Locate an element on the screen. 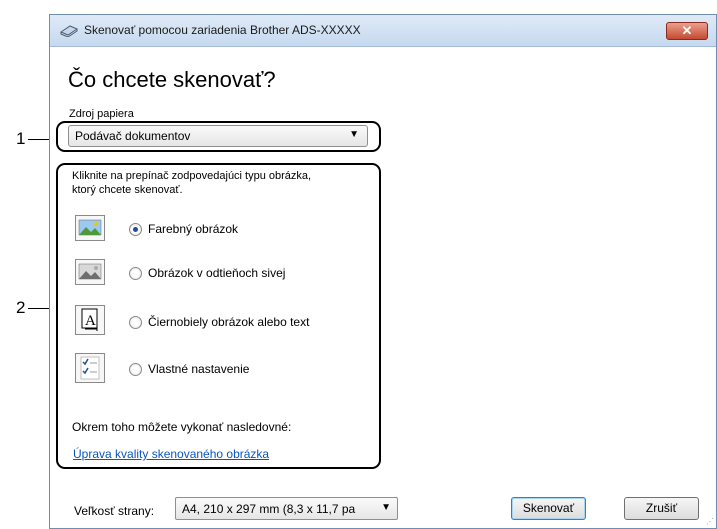 The width and height of the screenshot is (717, 529). color-picture-icon is located at coordinates (90, 228).